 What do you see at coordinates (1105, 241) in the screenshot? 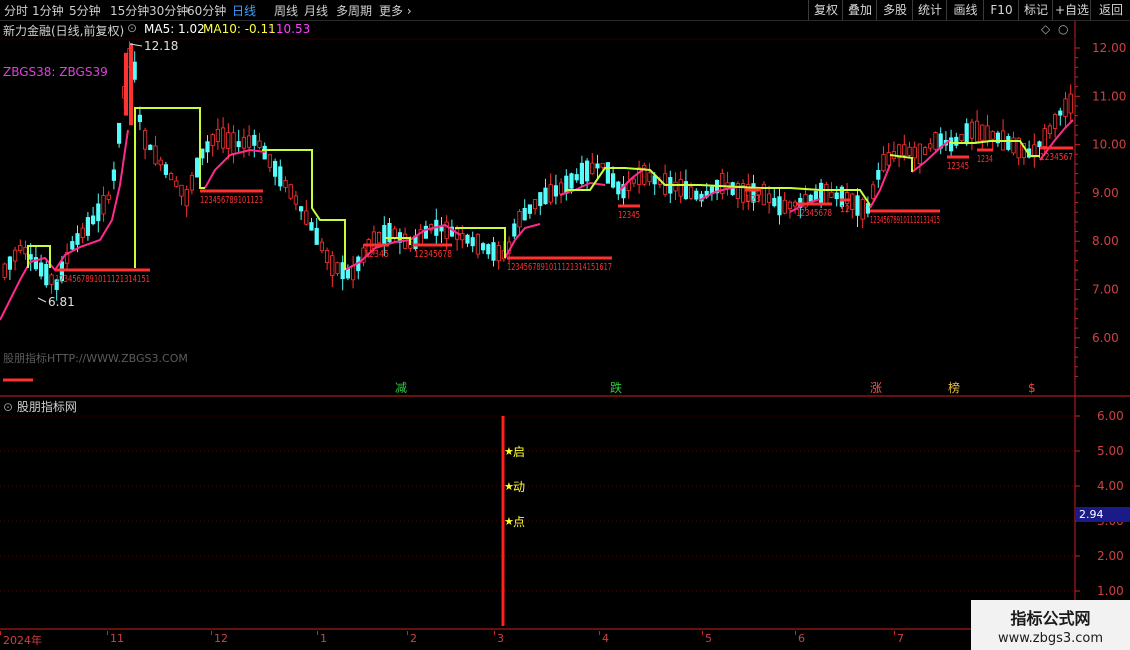
I see `price-tick-label-4: 8.00` at bounding box center [1105, 241].